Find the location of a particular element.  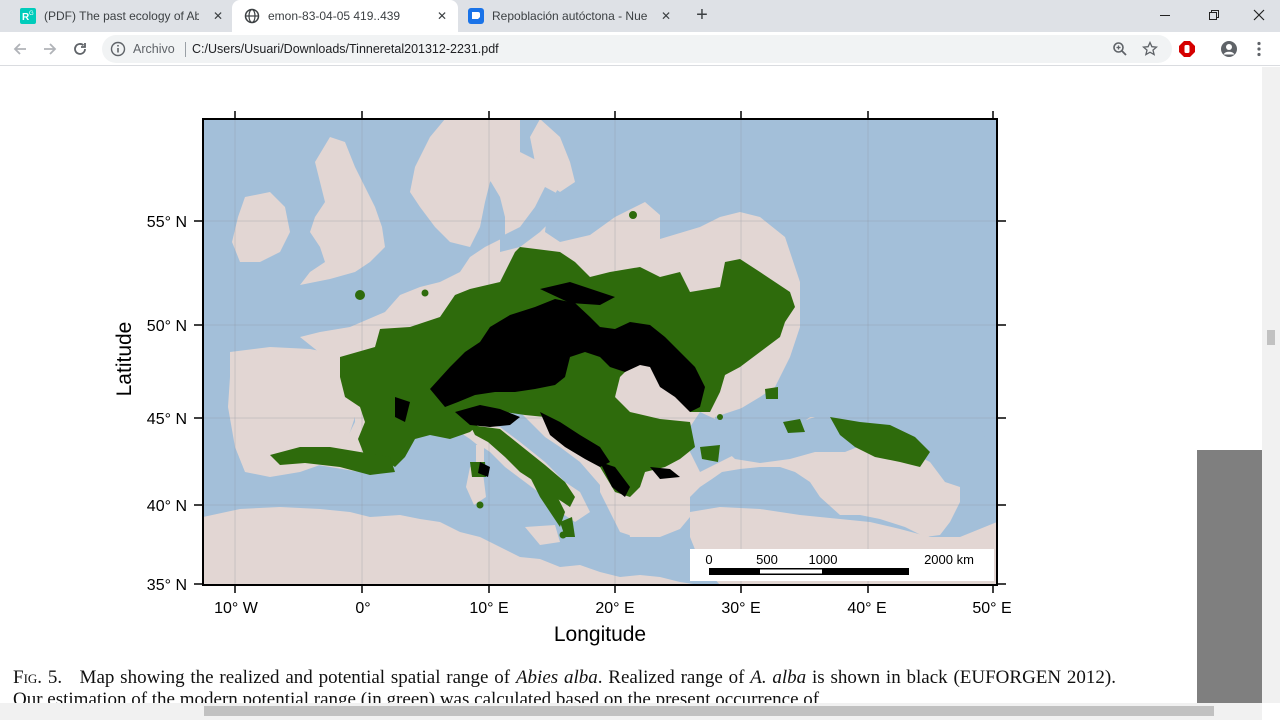

x-axis-title: Longitude is located at coordinates (600, 634).